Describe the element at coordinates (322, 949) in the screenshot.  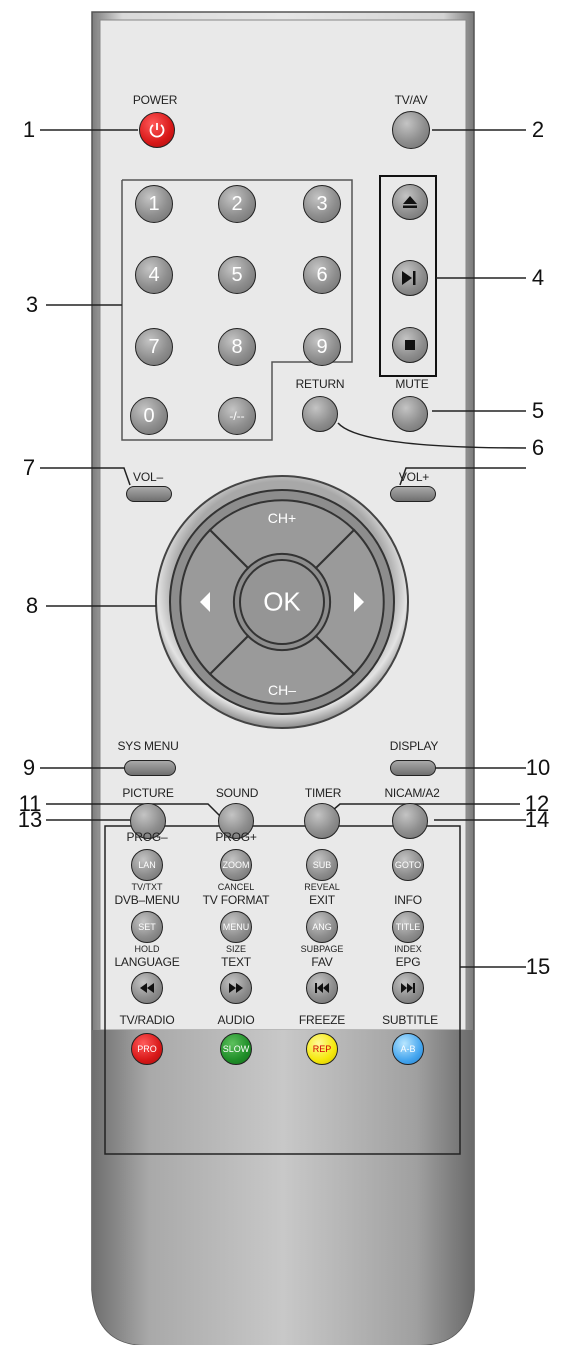
I see `subpage-label: SUBPAGE` at that location.